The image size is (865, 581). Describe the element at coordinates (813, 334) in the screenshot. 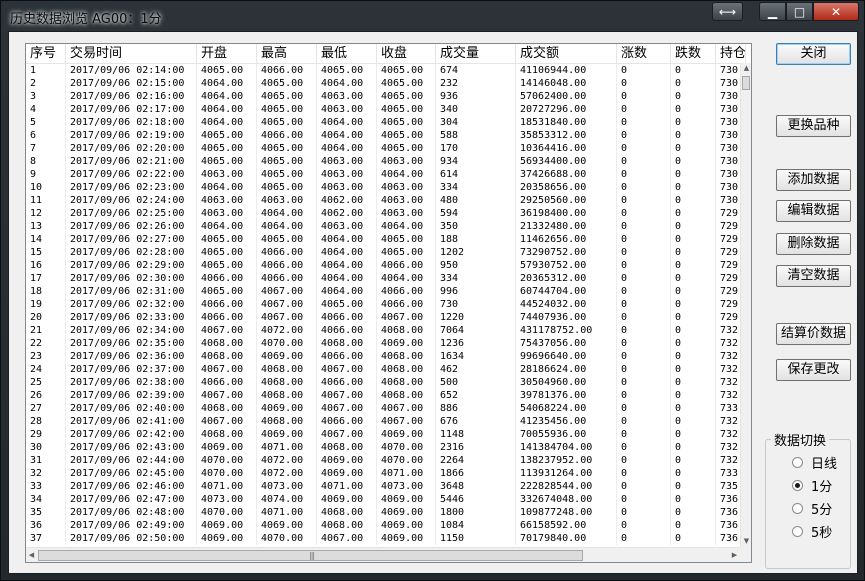

I see `settlement-data-button: 结算价数据` at that location.